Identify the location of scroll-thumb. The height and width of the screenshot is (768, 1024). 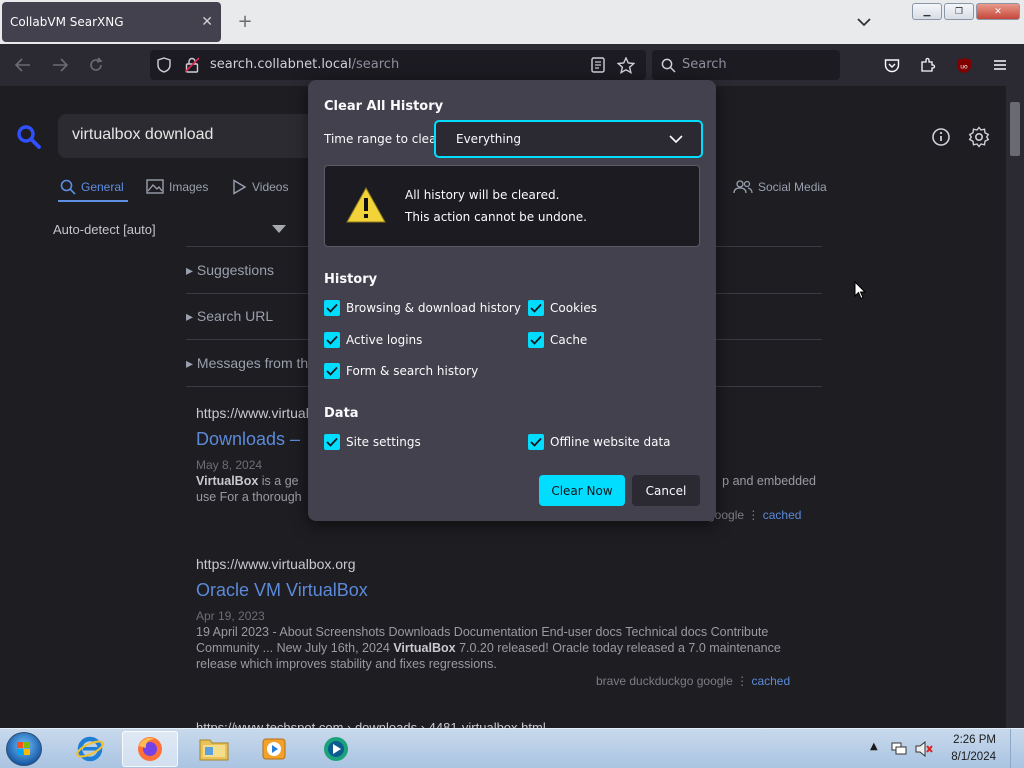
(1015, 129).